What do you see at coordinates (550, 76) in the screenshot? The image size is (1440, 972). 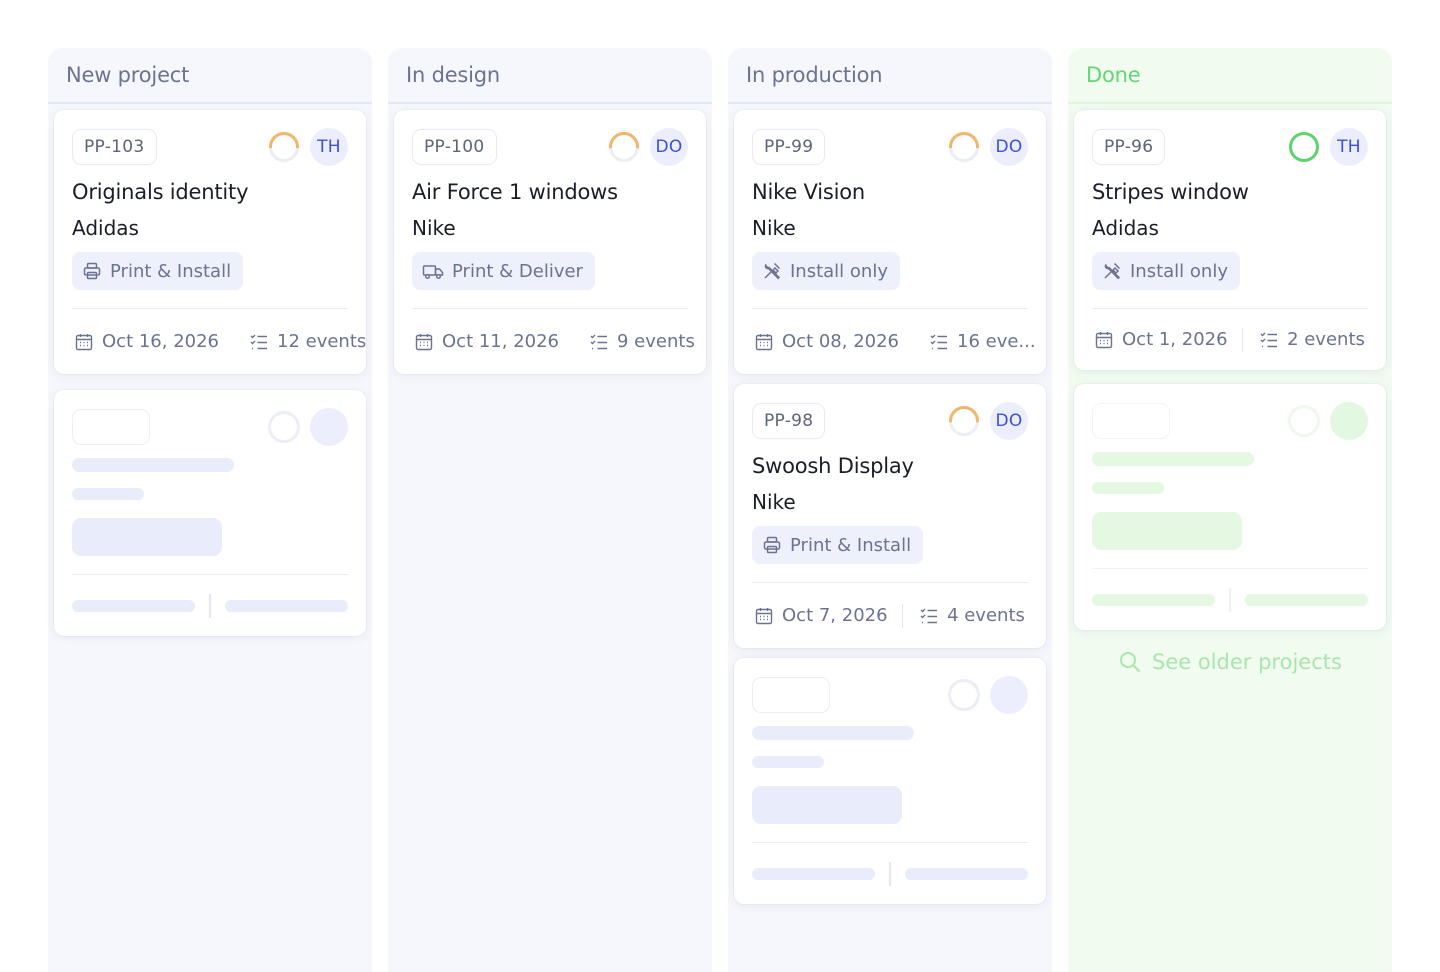 I see `column-title: In design` at bounding box center [550, 76].